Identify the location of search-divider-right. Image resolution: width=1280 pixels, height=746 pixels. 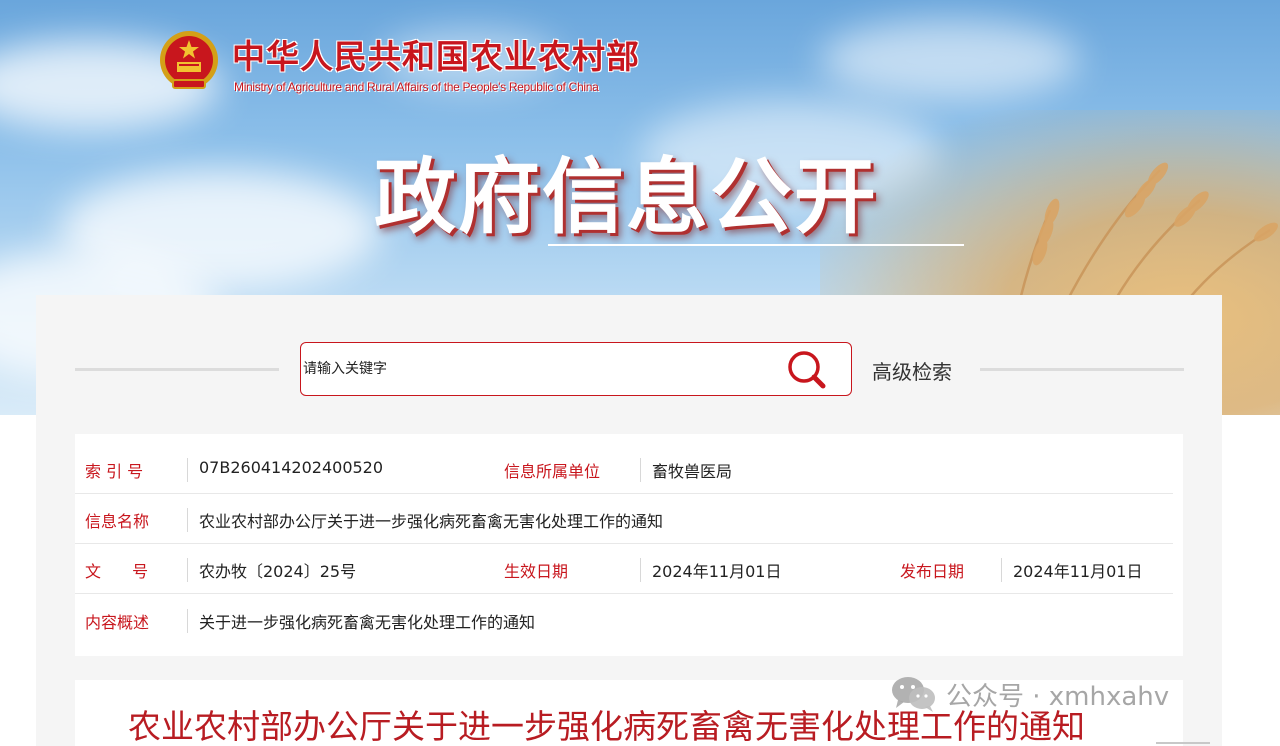
(1082, 369).